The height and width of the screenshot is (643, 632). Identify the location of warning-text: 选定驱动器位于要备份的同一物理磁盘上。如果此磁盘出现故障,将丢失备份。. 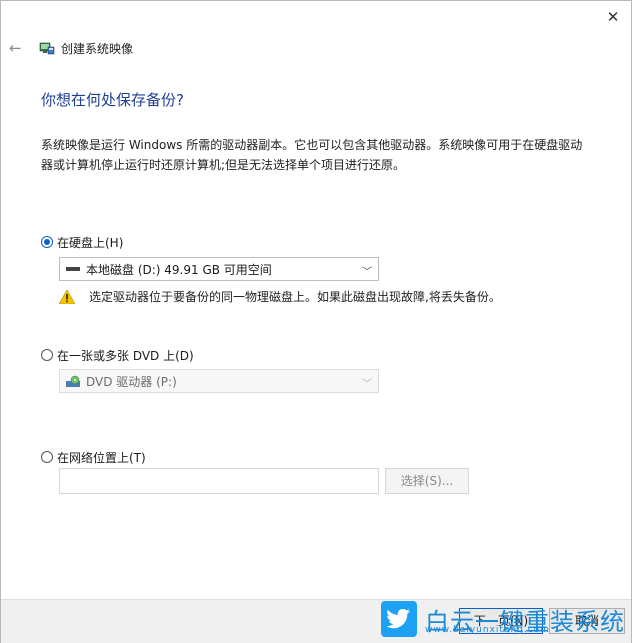
(295, 297).